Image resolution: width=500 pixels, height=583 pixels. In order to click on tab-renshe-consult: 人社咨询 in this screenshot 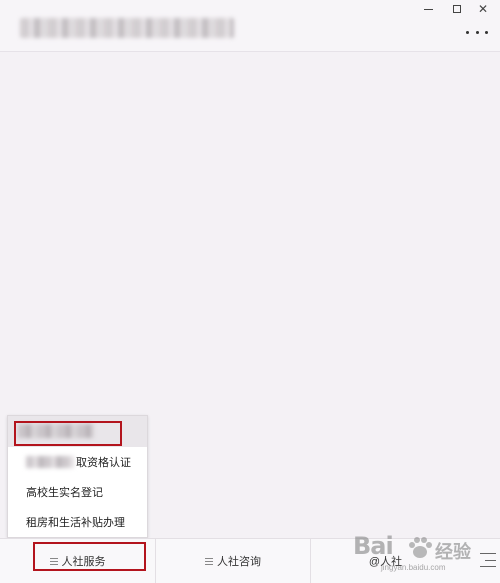, I will do `click(232, 561)`.